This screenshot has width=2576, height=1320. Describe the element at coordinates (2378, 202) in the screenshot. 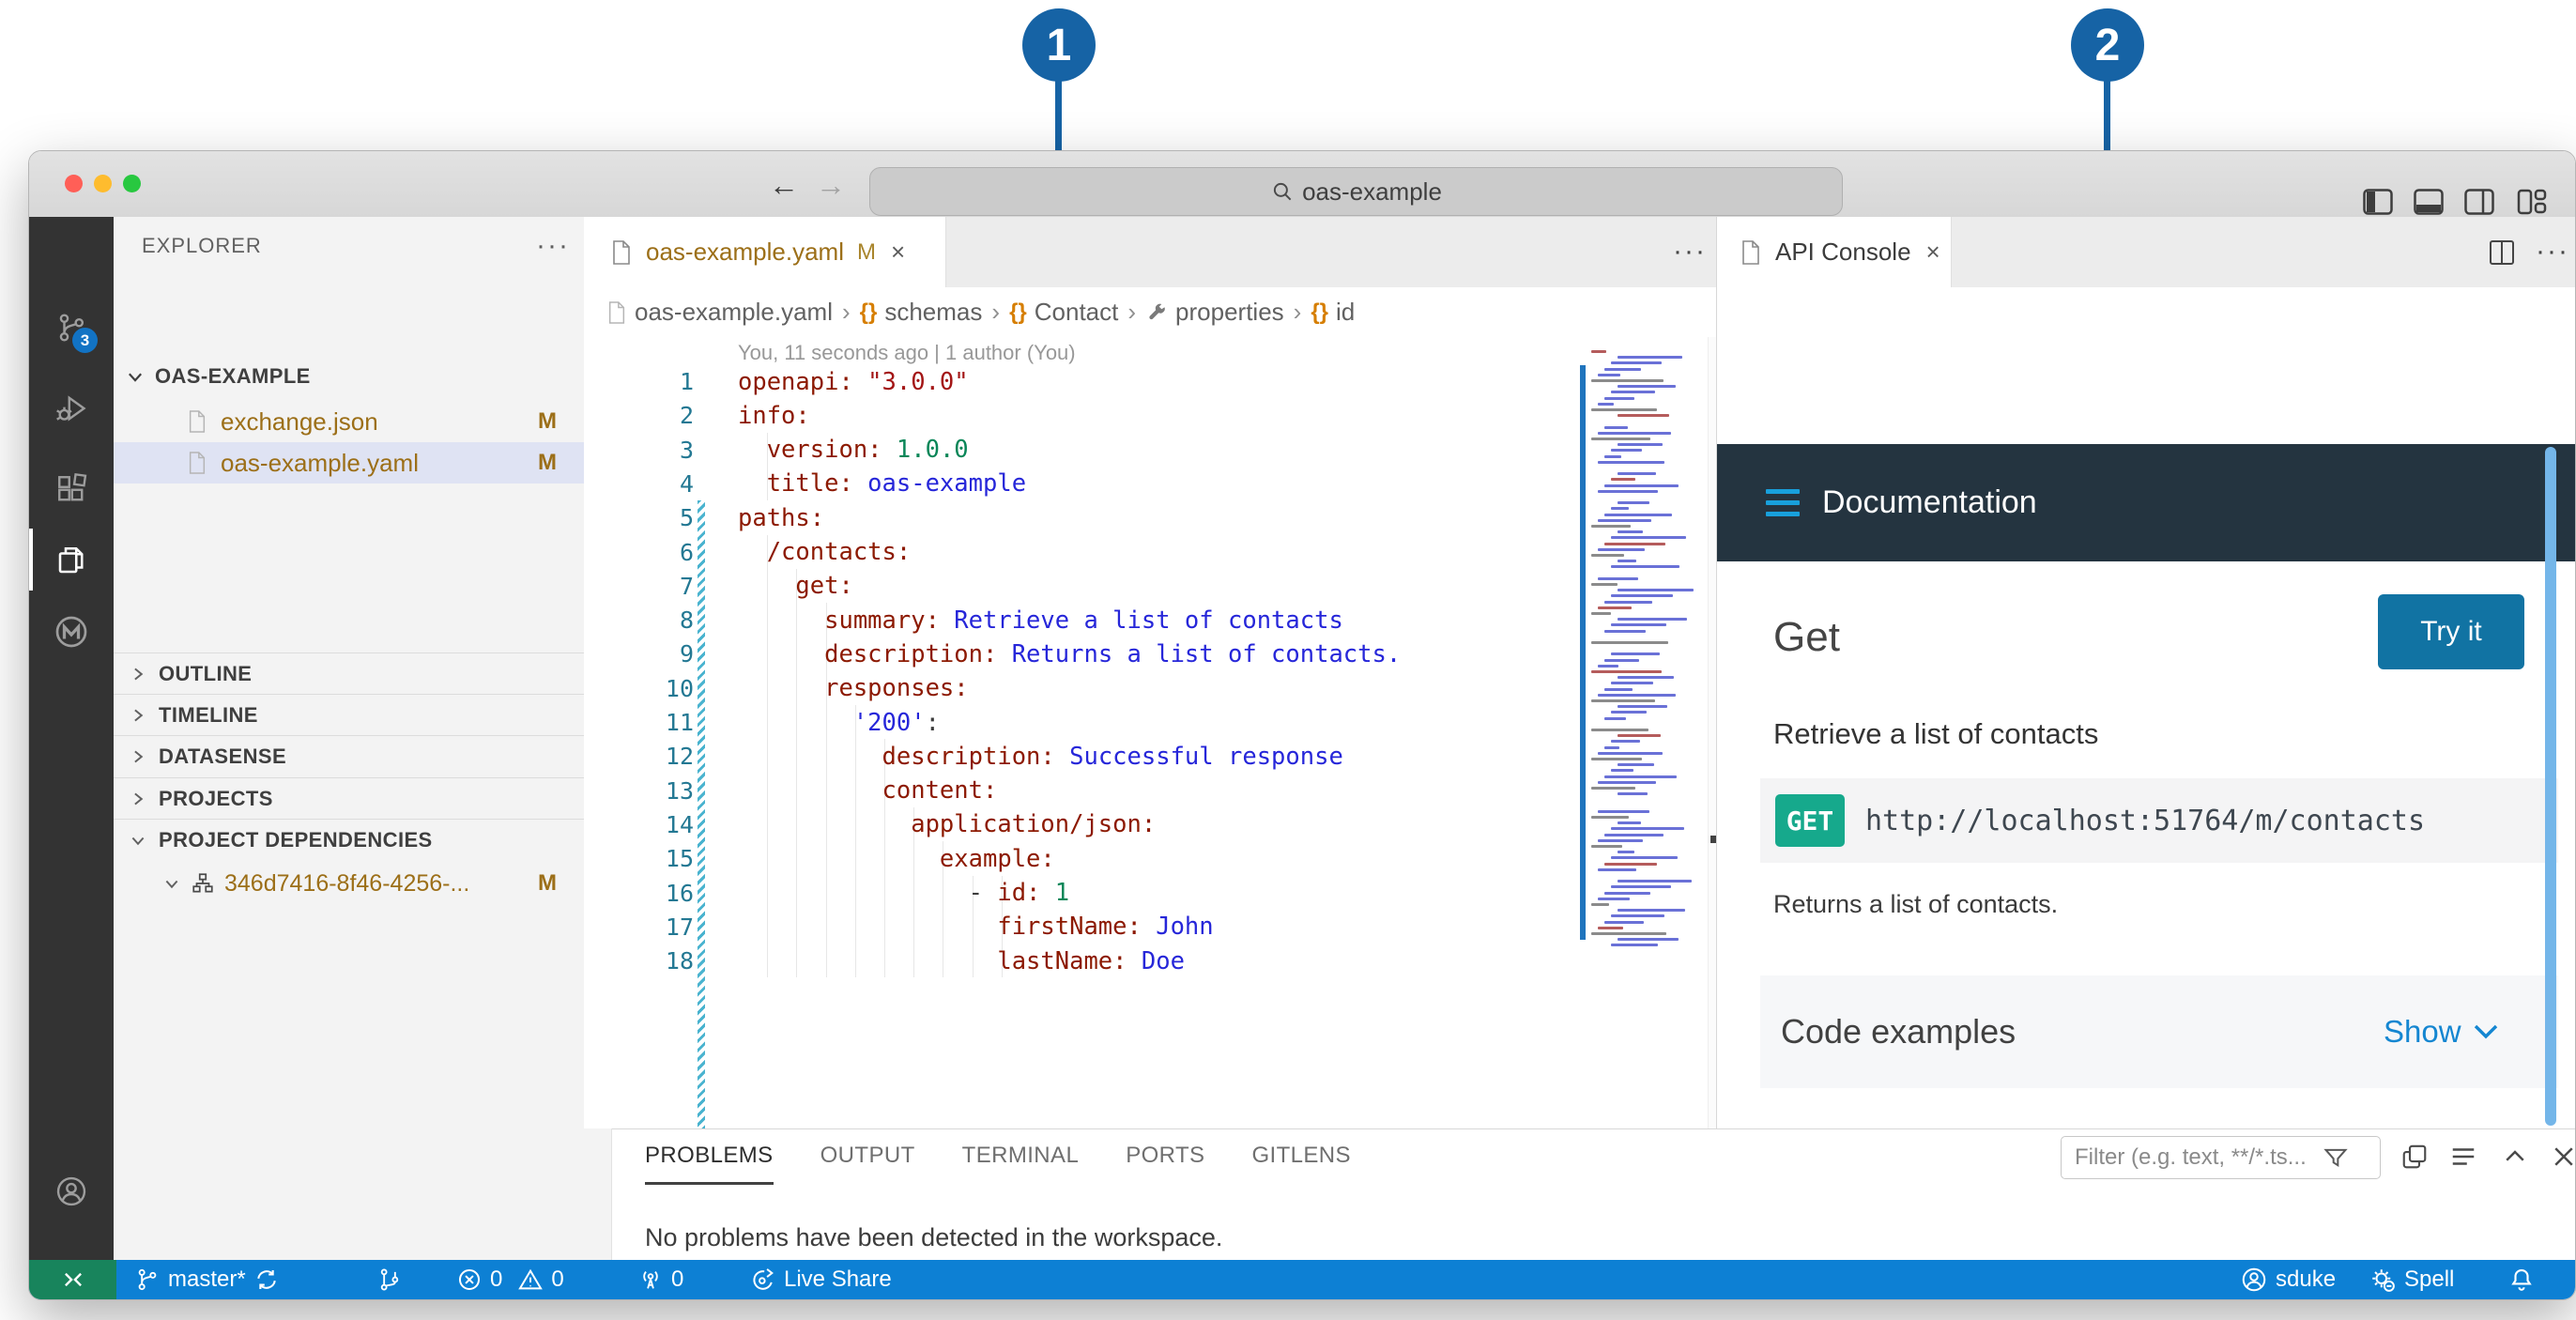

I see `toggle-sidebar-icon` at that location.